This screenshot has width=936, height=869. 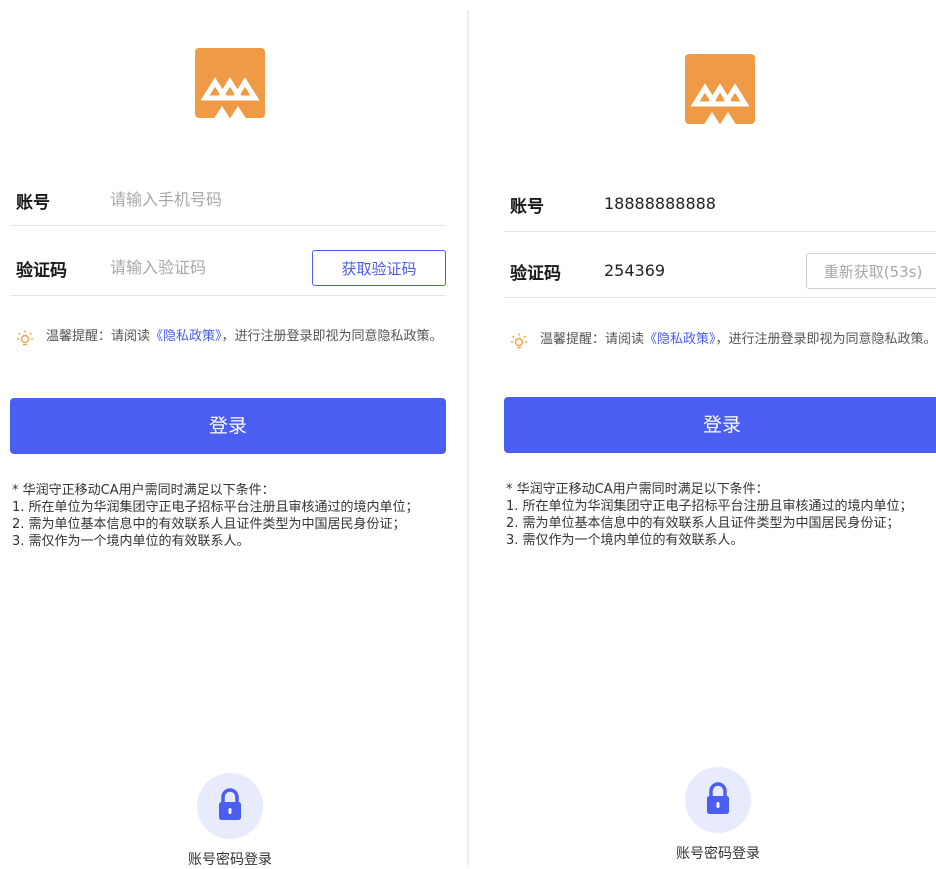 I want to click on code-row: 验证码 获取验证码, so click(x=228, y=268).